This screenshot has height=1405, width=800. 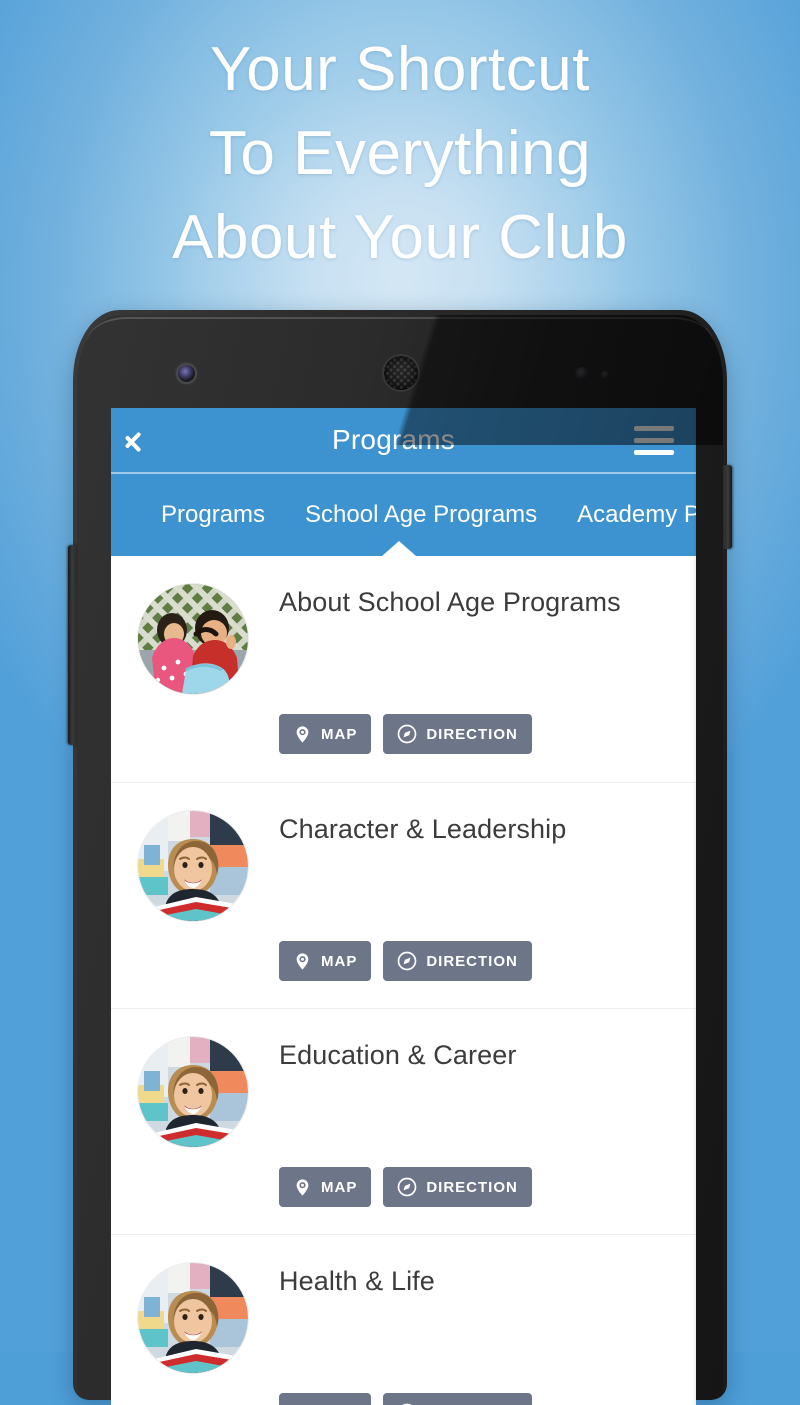 I want to click on headline-line-3: About Your Club, so click(x=400, y=238).